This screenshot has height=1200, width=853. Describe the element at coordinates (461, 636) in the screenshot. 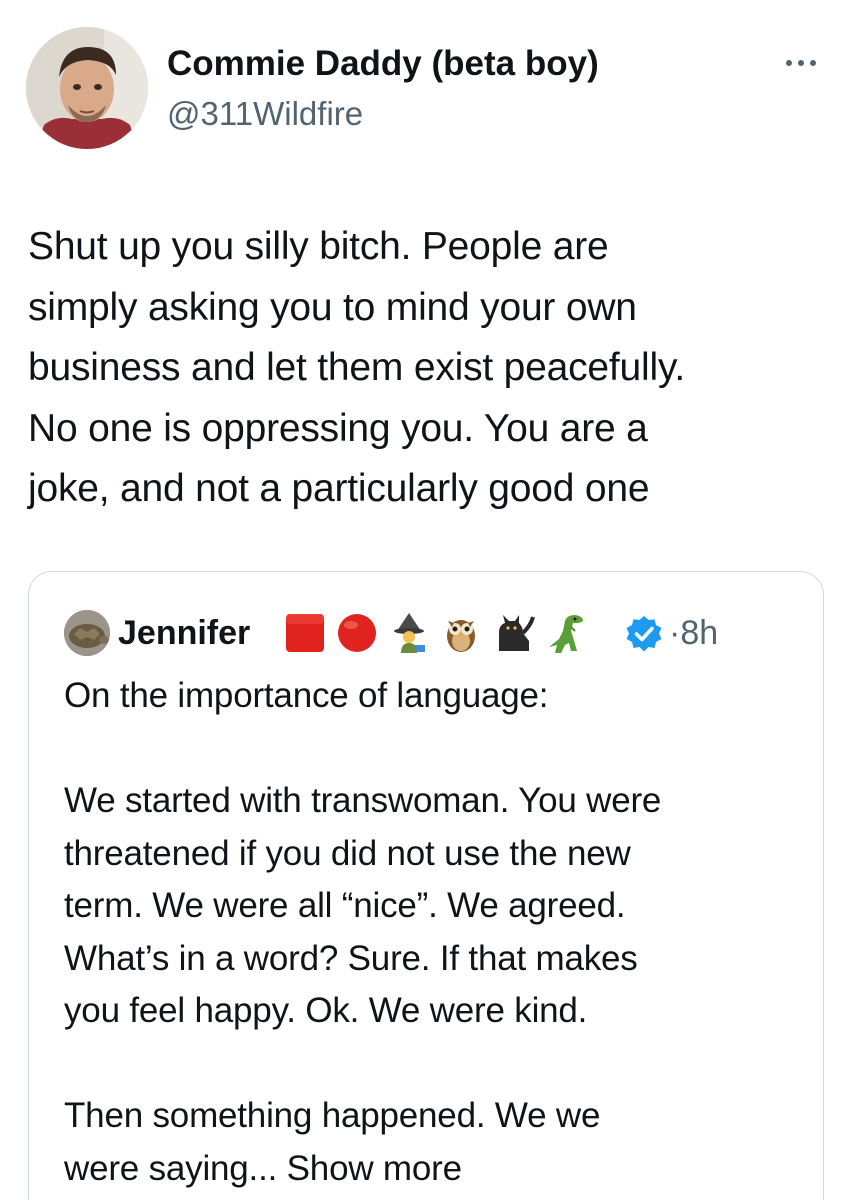

I see `owl-icon` at that location.